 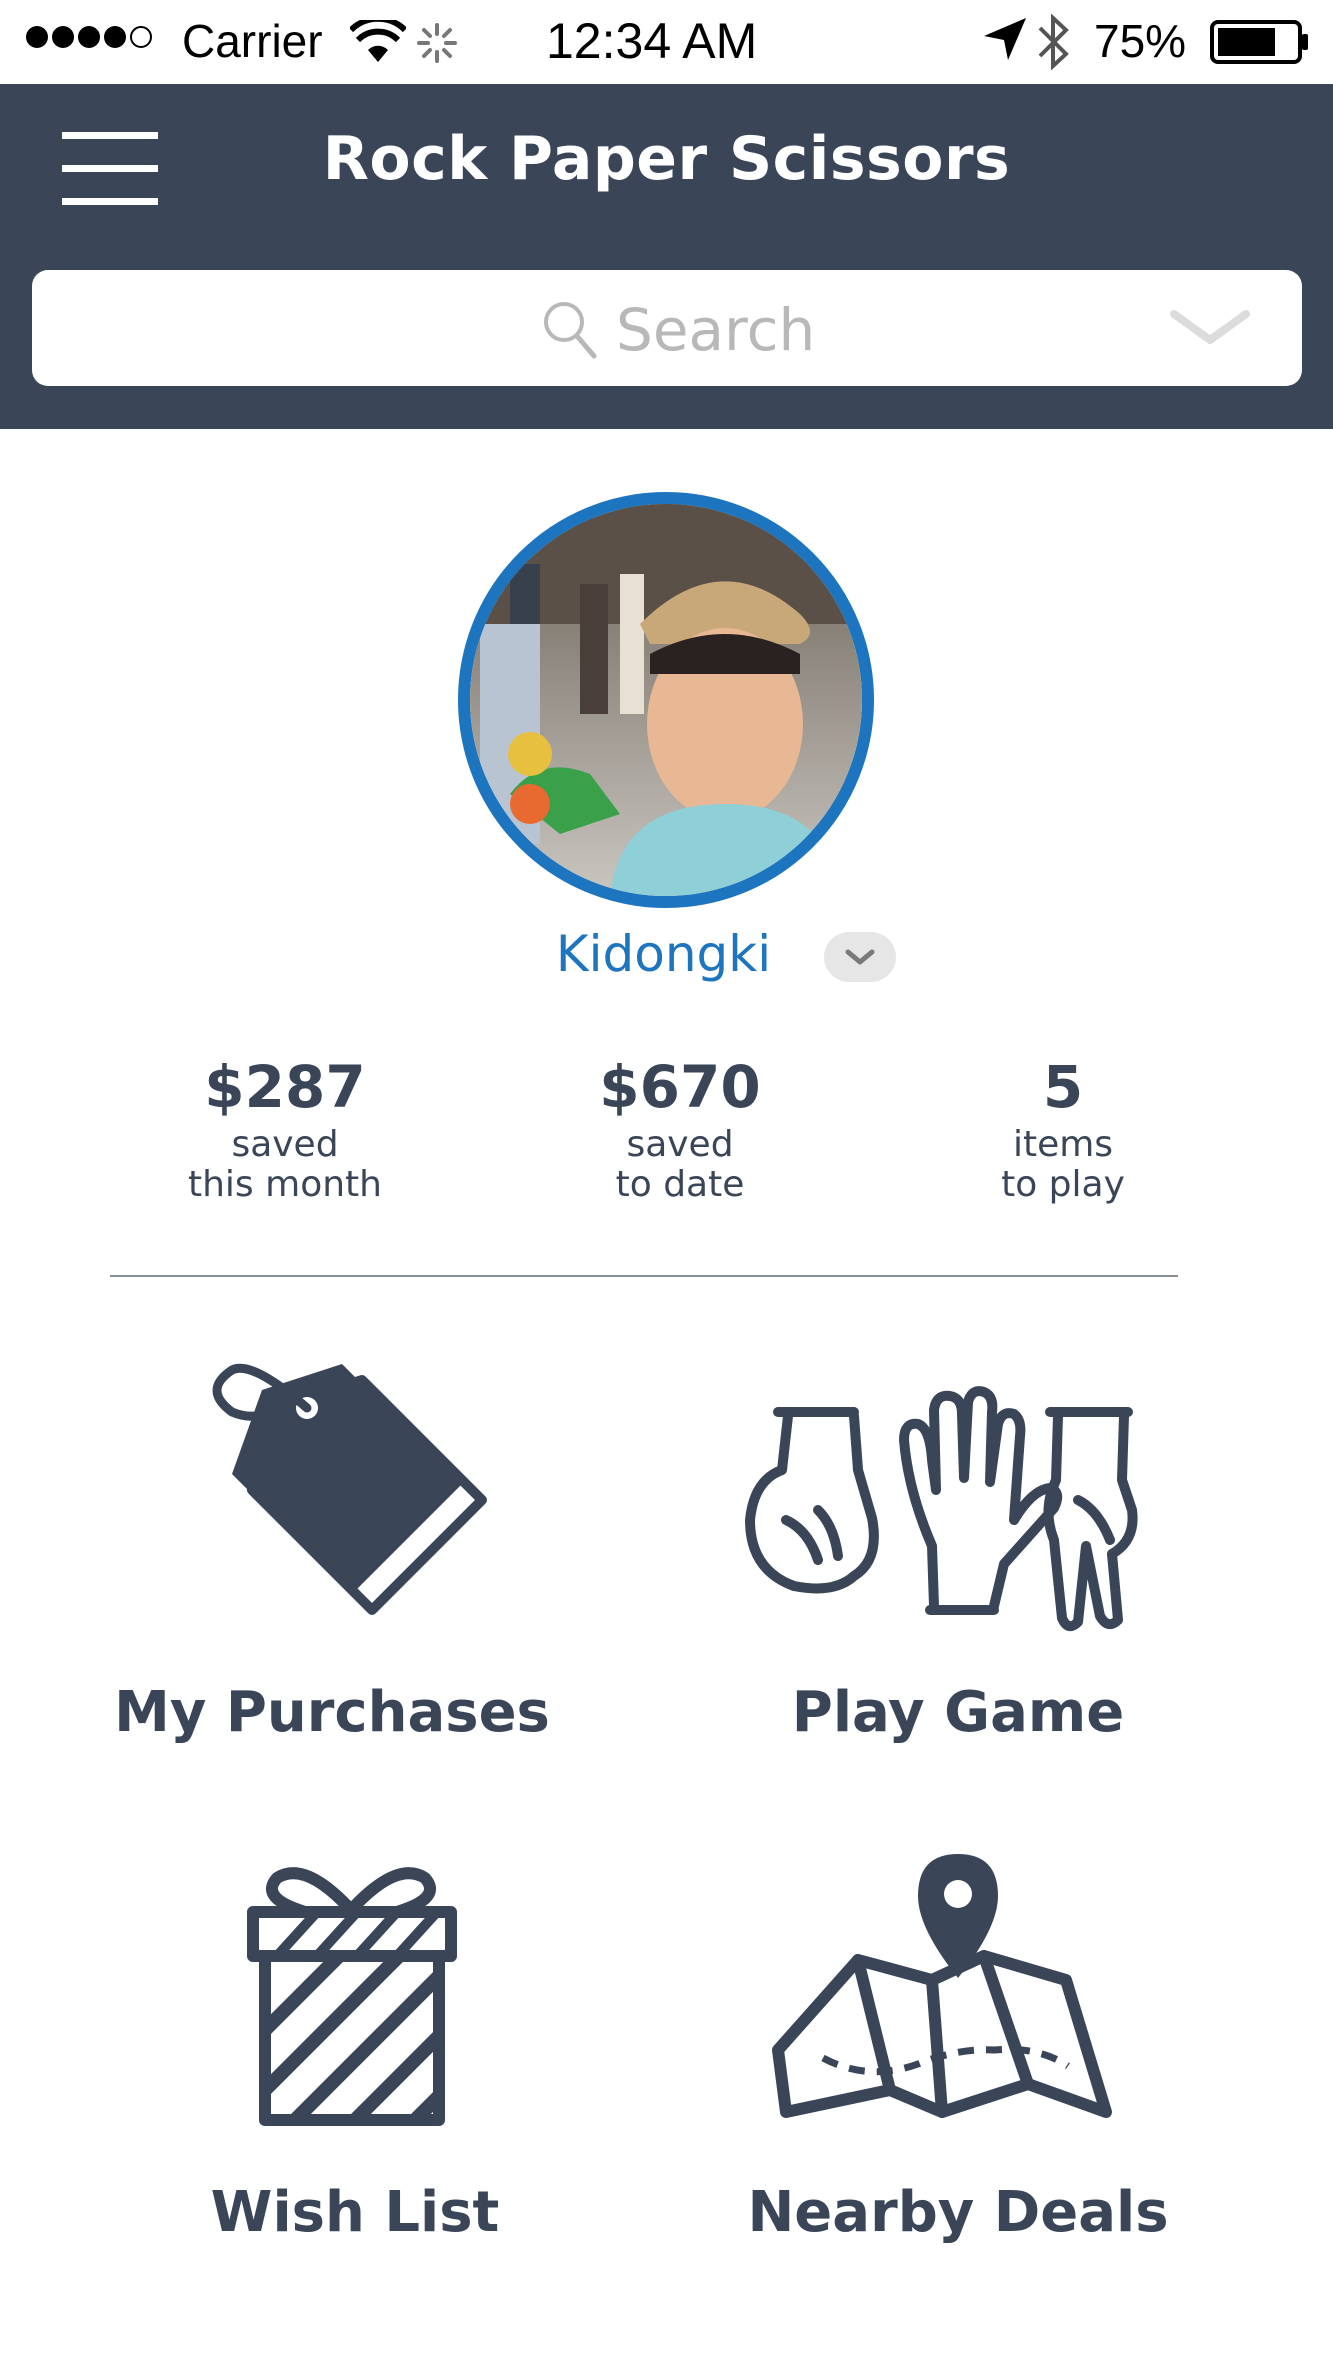 I want to click on stat-saved-to-date: $670 saved to date, so click(x=680, y=1128).